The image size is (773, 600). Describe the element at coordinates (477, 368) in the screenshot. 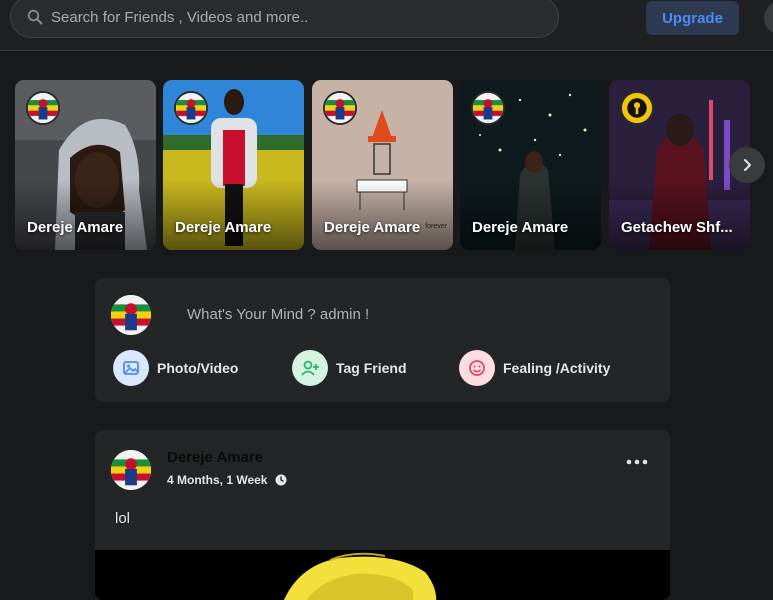

I see `smiley-icon` at that location.